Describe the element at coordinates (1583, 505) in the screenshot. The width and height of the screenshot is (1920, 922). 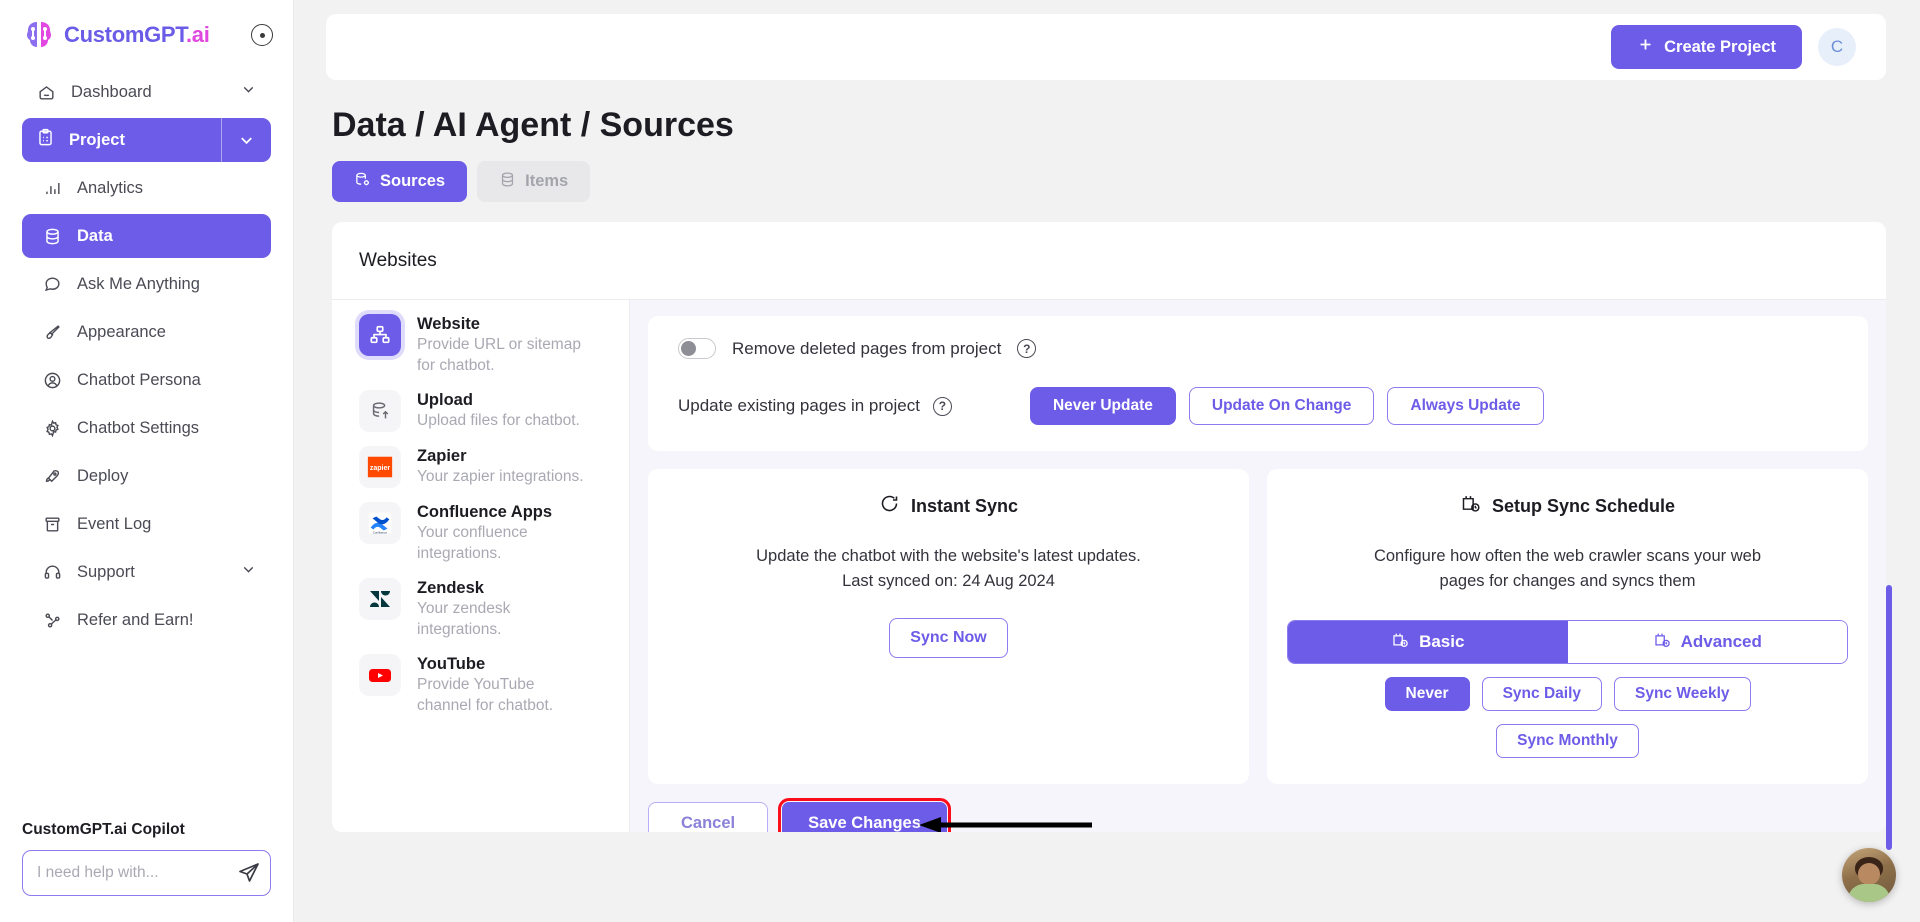
I see `sync-schedule-title: Setup Sync Schedule` at that location.